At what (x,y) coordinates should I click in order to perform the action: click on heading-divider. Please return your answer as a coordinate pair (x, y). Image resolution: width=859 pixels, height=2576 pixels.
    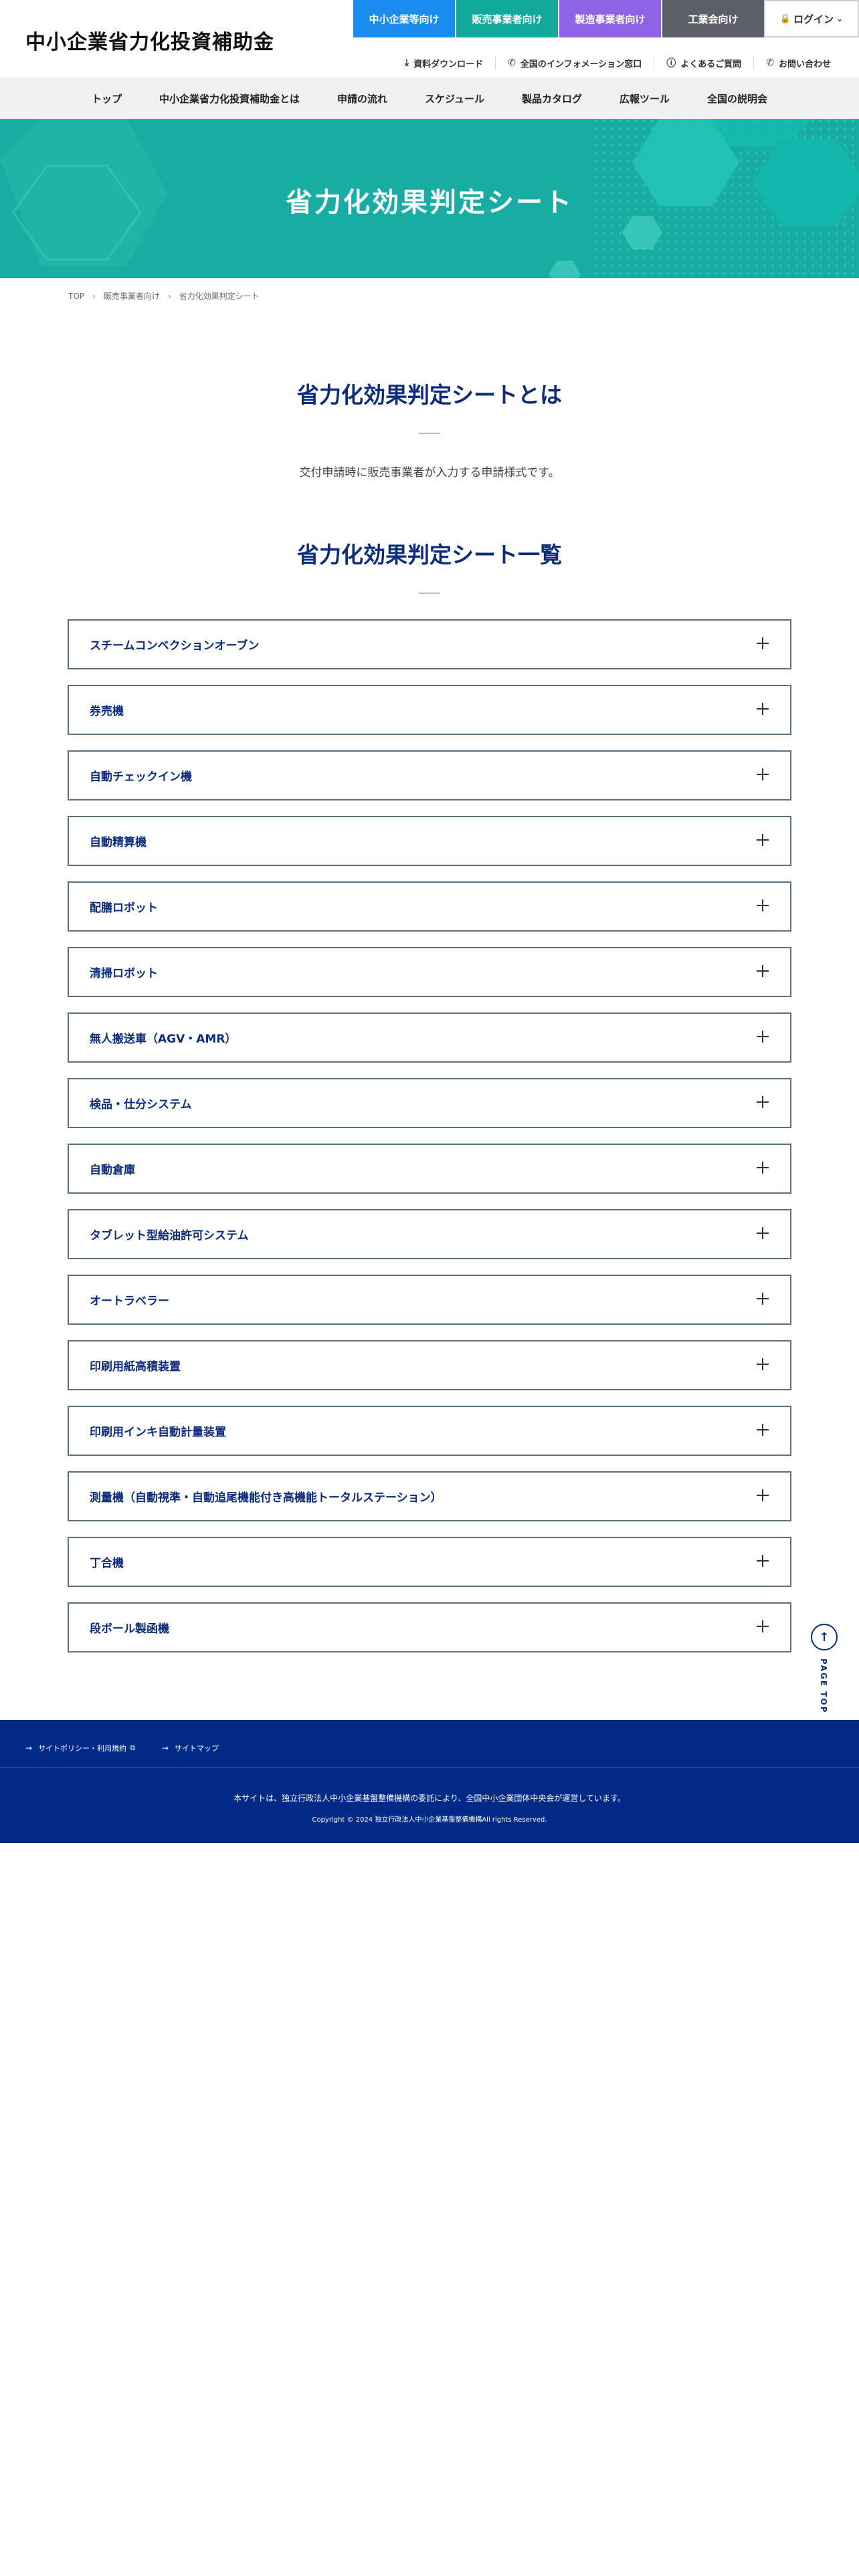
    Looking at the image, I should click on (429, 593).